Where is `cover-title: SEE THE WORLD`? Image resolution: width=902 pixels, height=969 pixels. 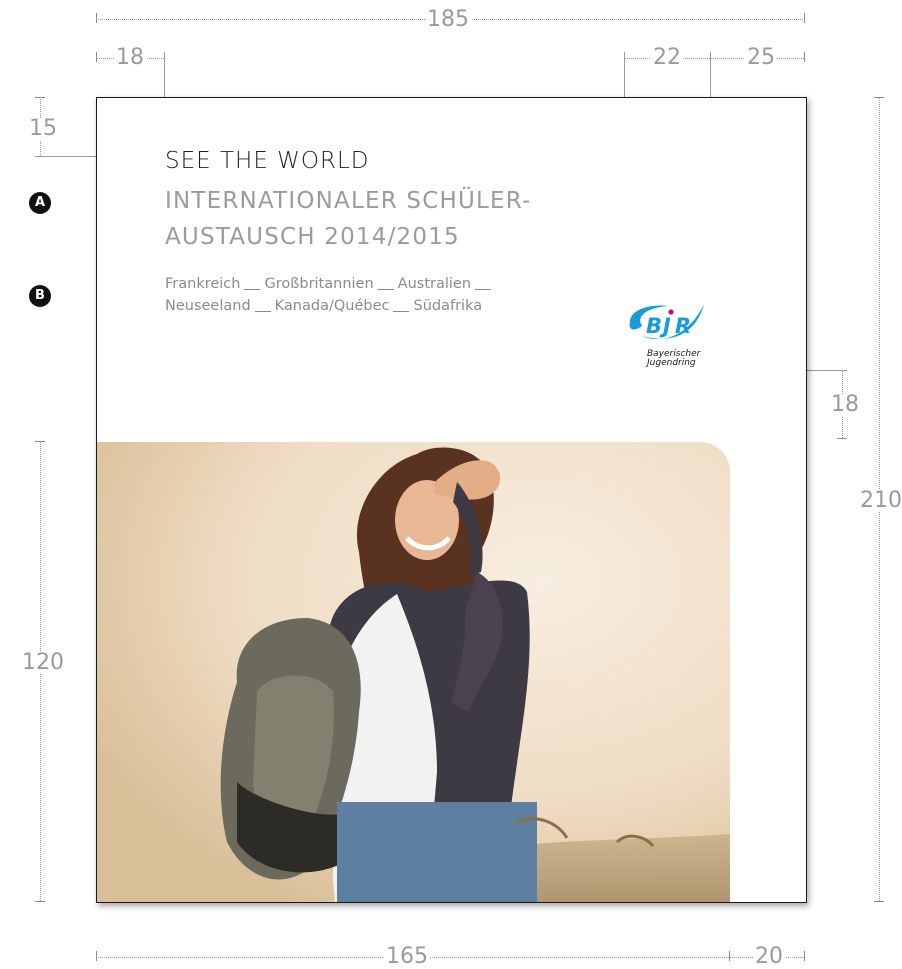
cover-title: SEE THE WORLD is located at coordinates (267, 161).